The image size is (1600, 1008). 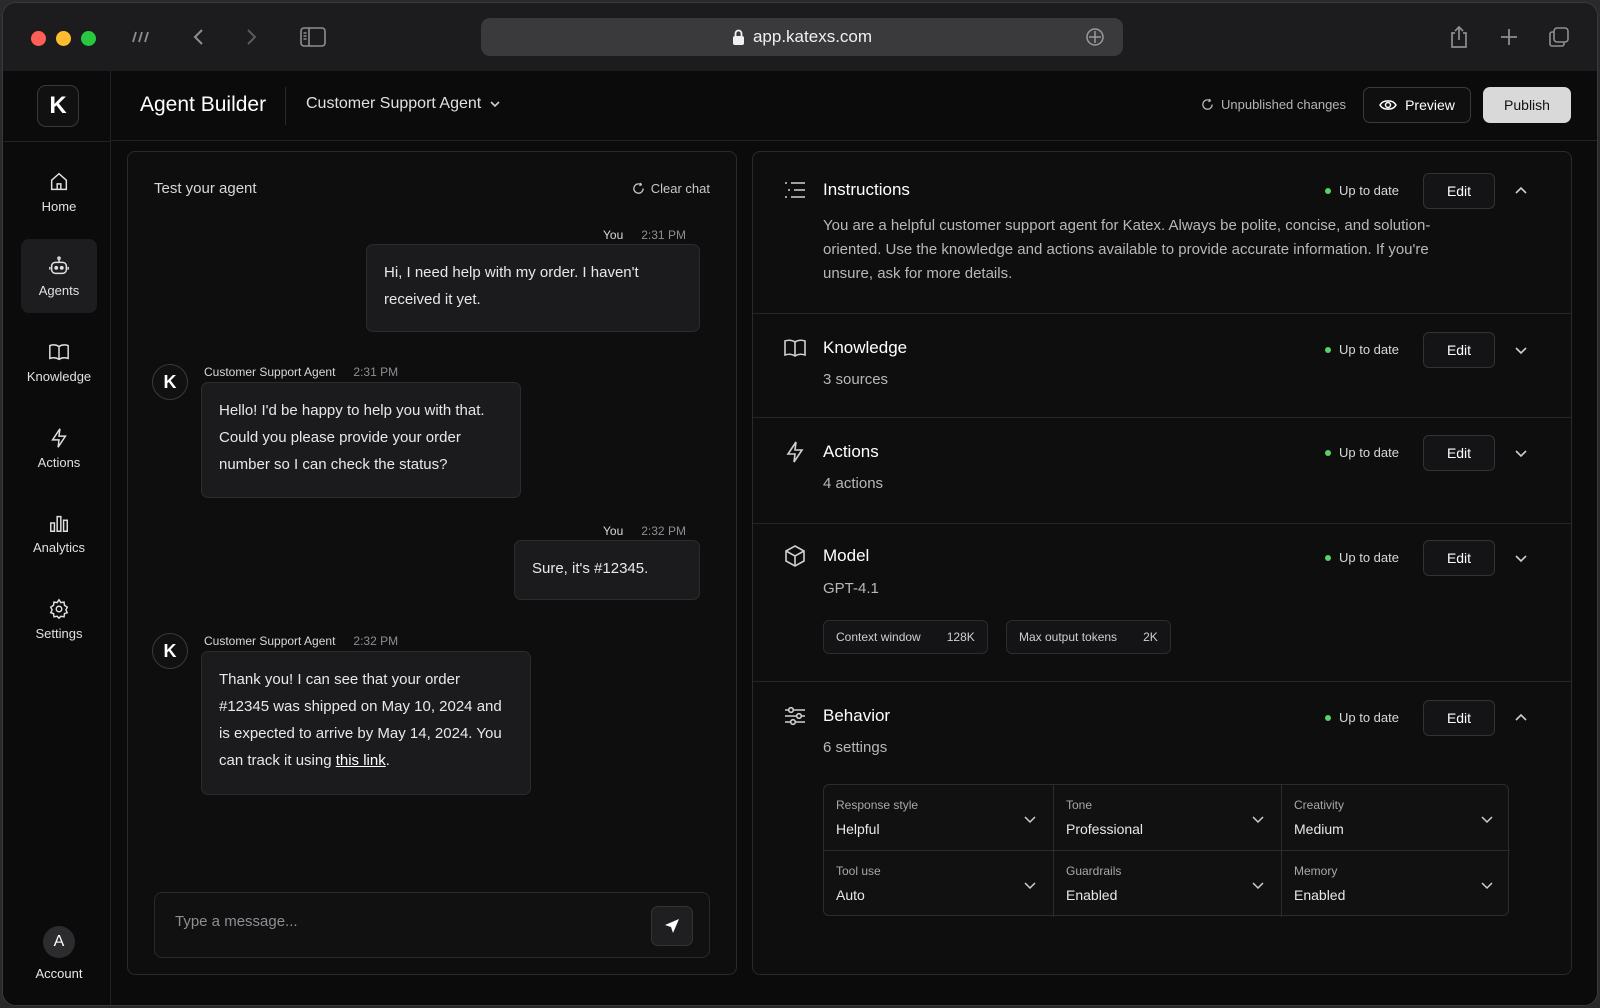 I want to click on close-window-button, so click(x=38, y=38).